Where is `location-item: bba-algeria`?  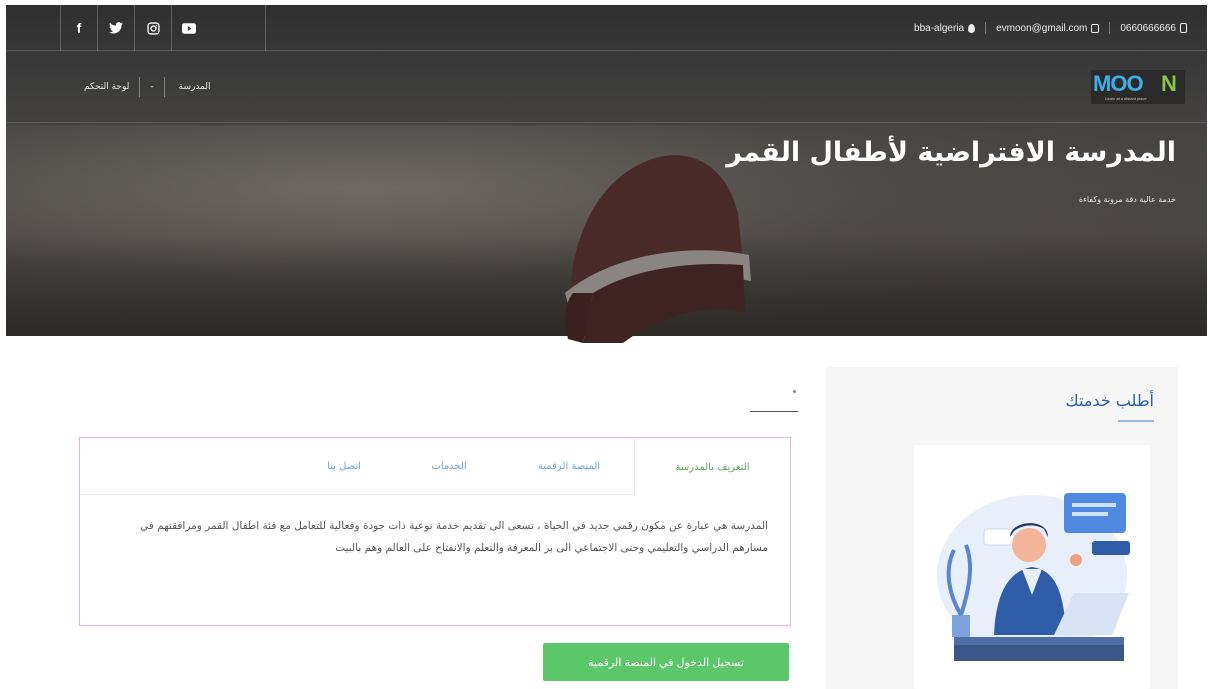
location-item: bba-algeria is located at coordinates (945, 28).